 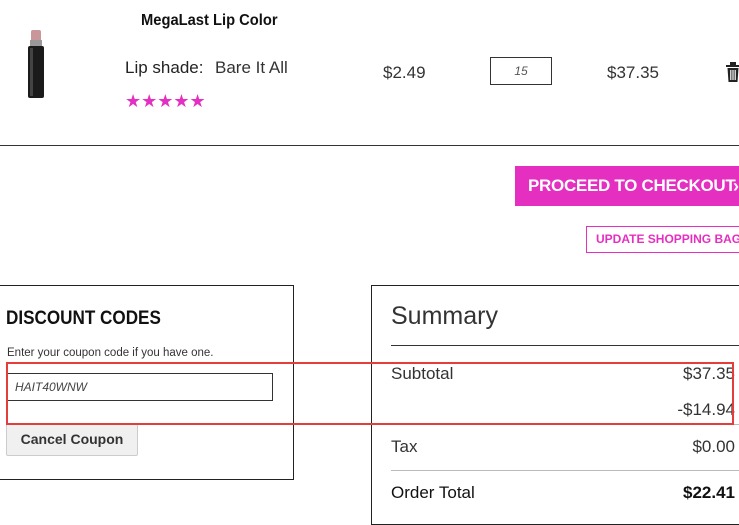 I want to click on quantity-input: 15, so click(x=521, y=71).